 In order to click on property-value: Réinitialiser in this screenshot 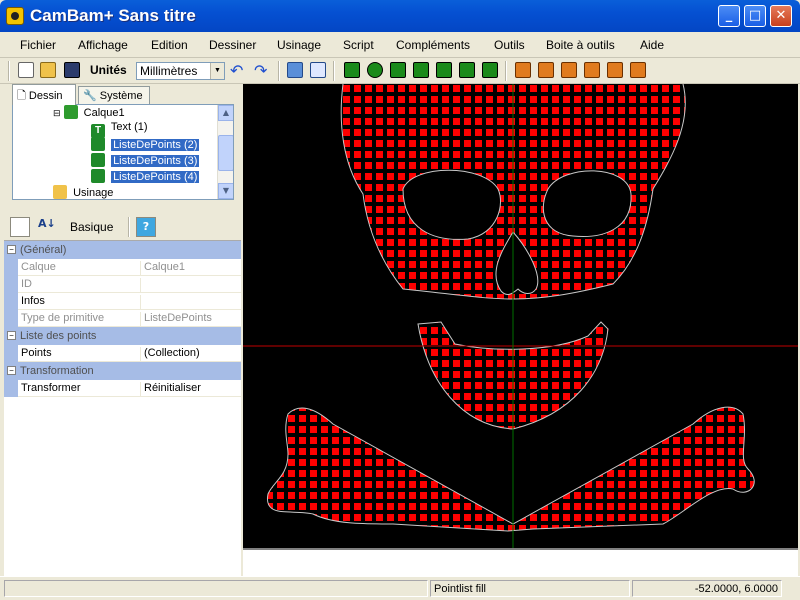, I will do `click(170, 389)`.